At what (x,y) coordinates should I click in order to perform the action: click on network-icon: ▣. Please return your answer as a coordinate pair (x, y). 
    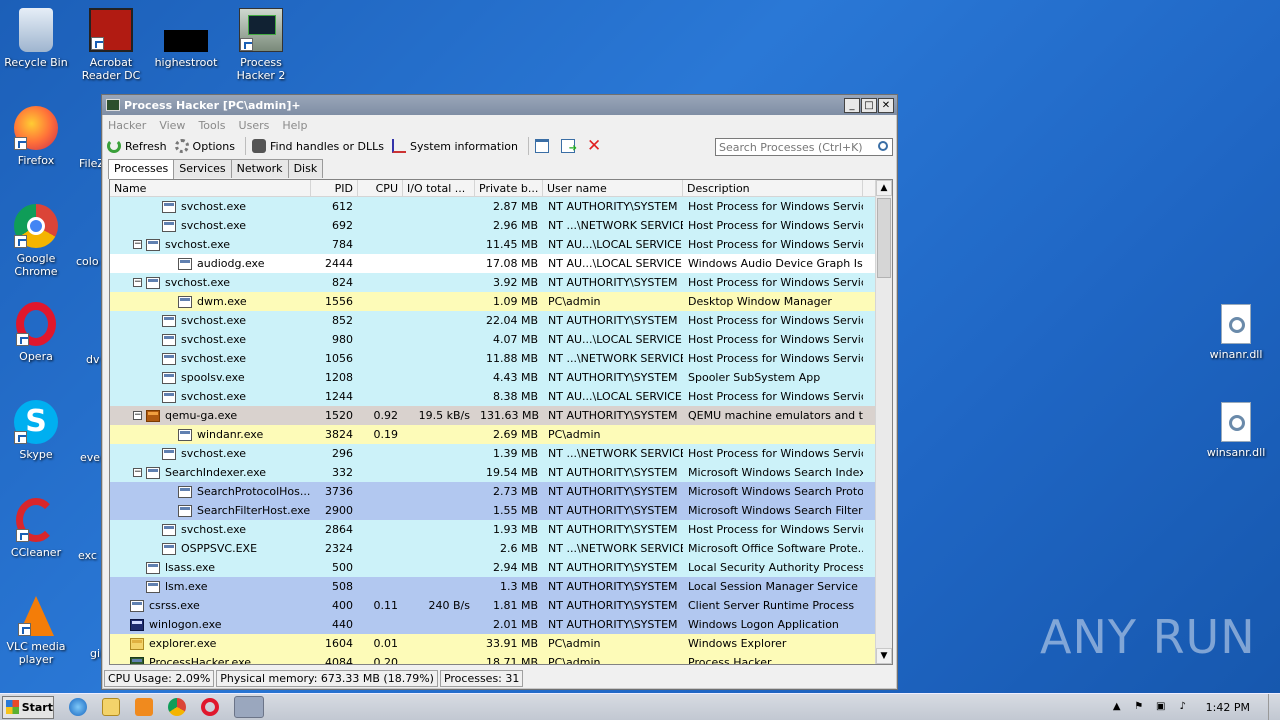
    Looking at the image, I should click on (1161, 708).